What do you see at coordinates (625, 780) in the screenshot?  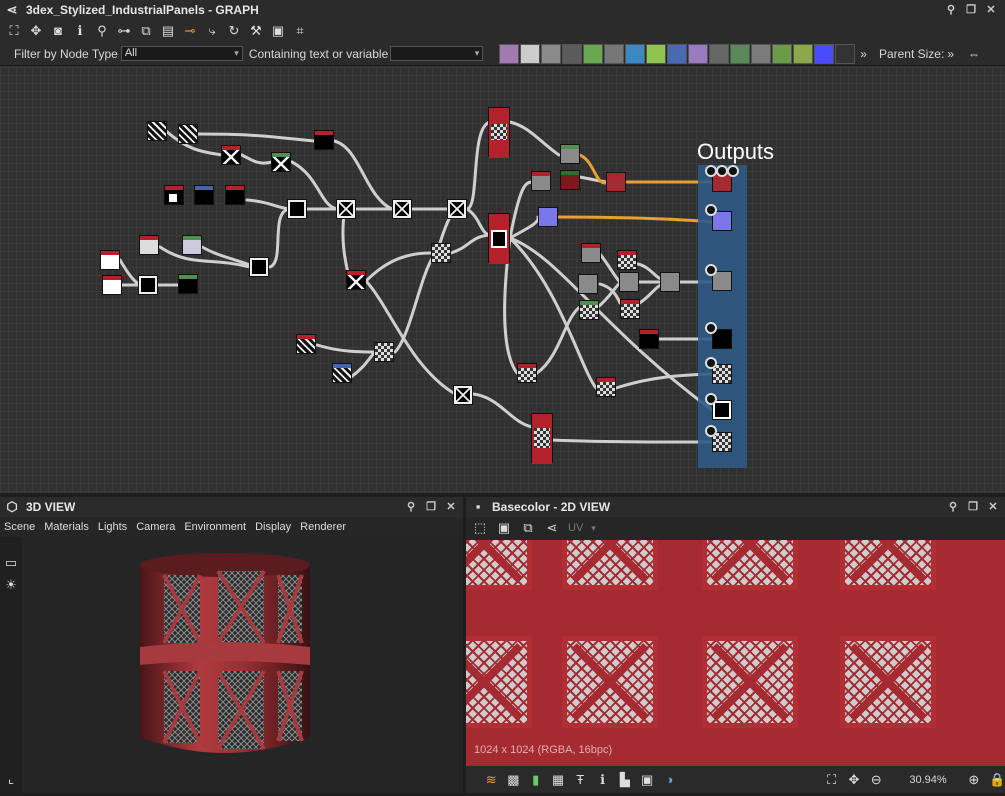 I see `histogram-icon: ▙` at bounding box center [625, 780].